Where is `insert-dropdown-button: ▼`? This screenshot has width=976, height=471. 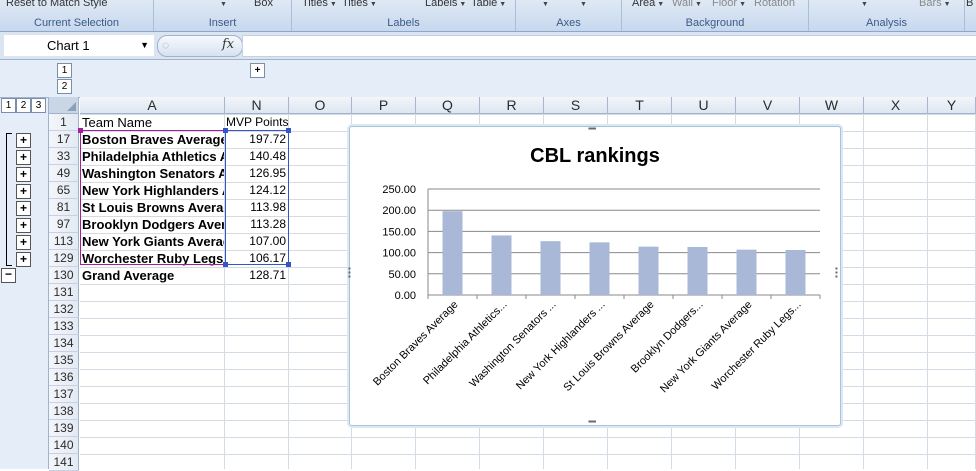 insert-dropdown-button: ▼ is located at coordinates (222, 4).